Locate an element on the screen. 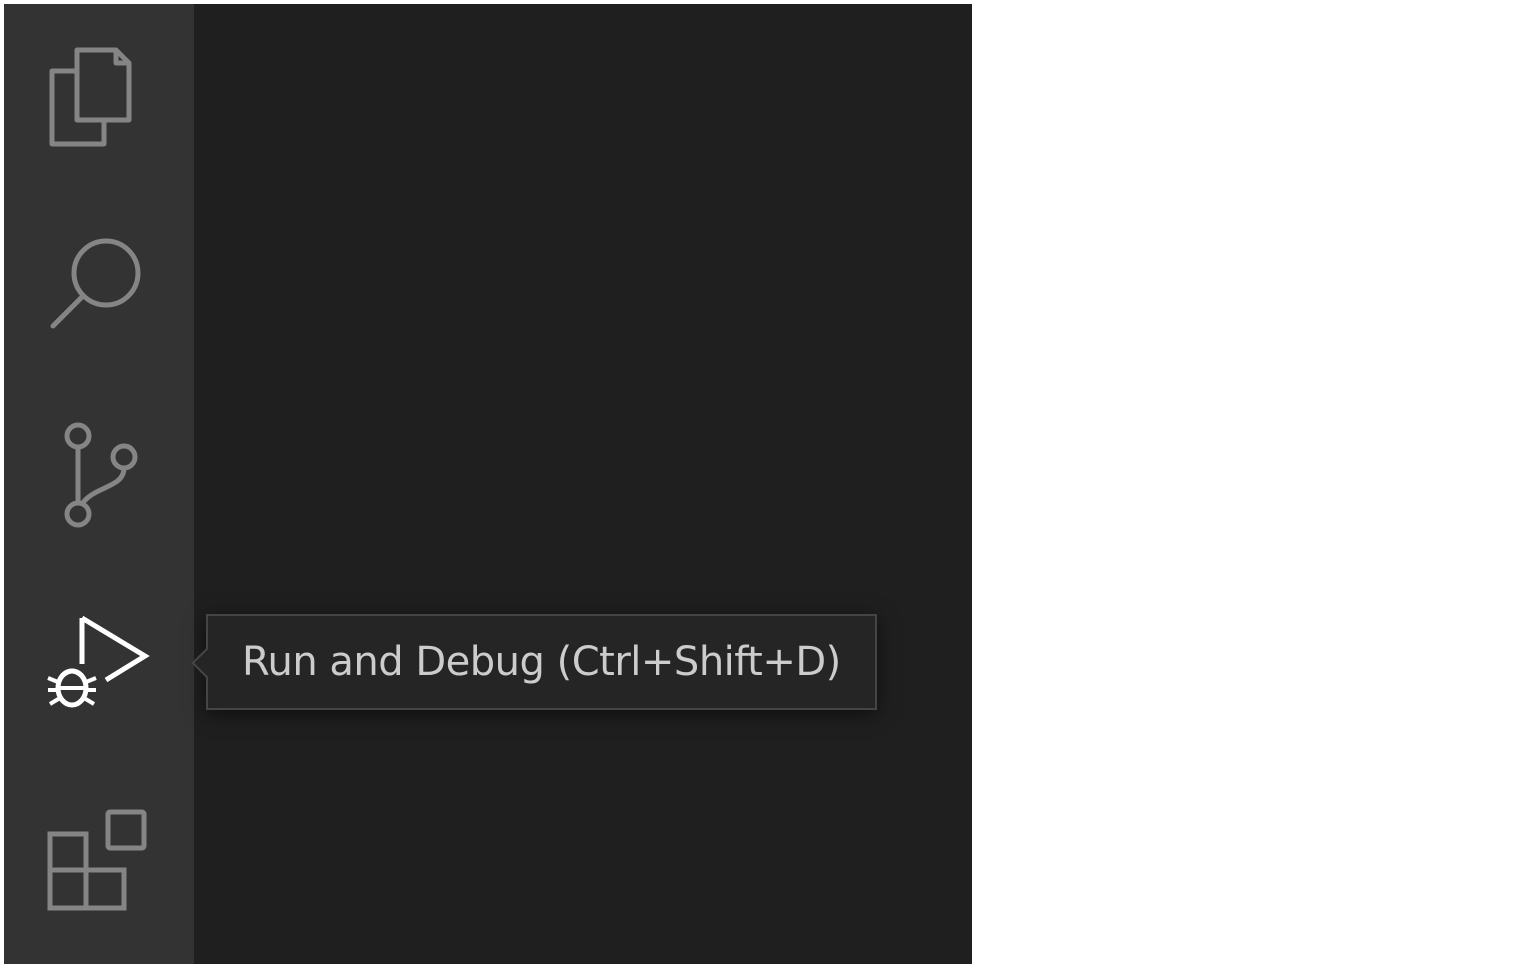  files-icon is located at coordinates (99, 99).